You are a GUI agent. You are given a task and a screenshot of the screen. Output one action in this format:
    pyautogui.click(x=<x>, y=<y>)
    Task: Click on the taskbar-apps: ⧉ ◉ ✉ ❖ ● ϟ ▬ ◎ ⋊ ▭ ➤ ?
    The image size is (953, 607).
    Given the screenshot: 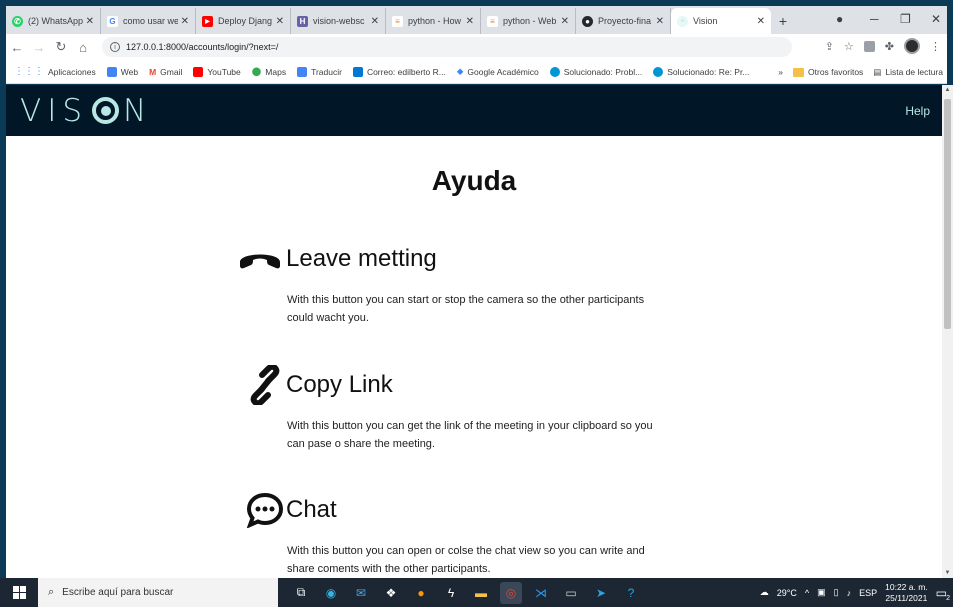 What is the action you would take?
    pyautogui.click(x=466, y=592)
    